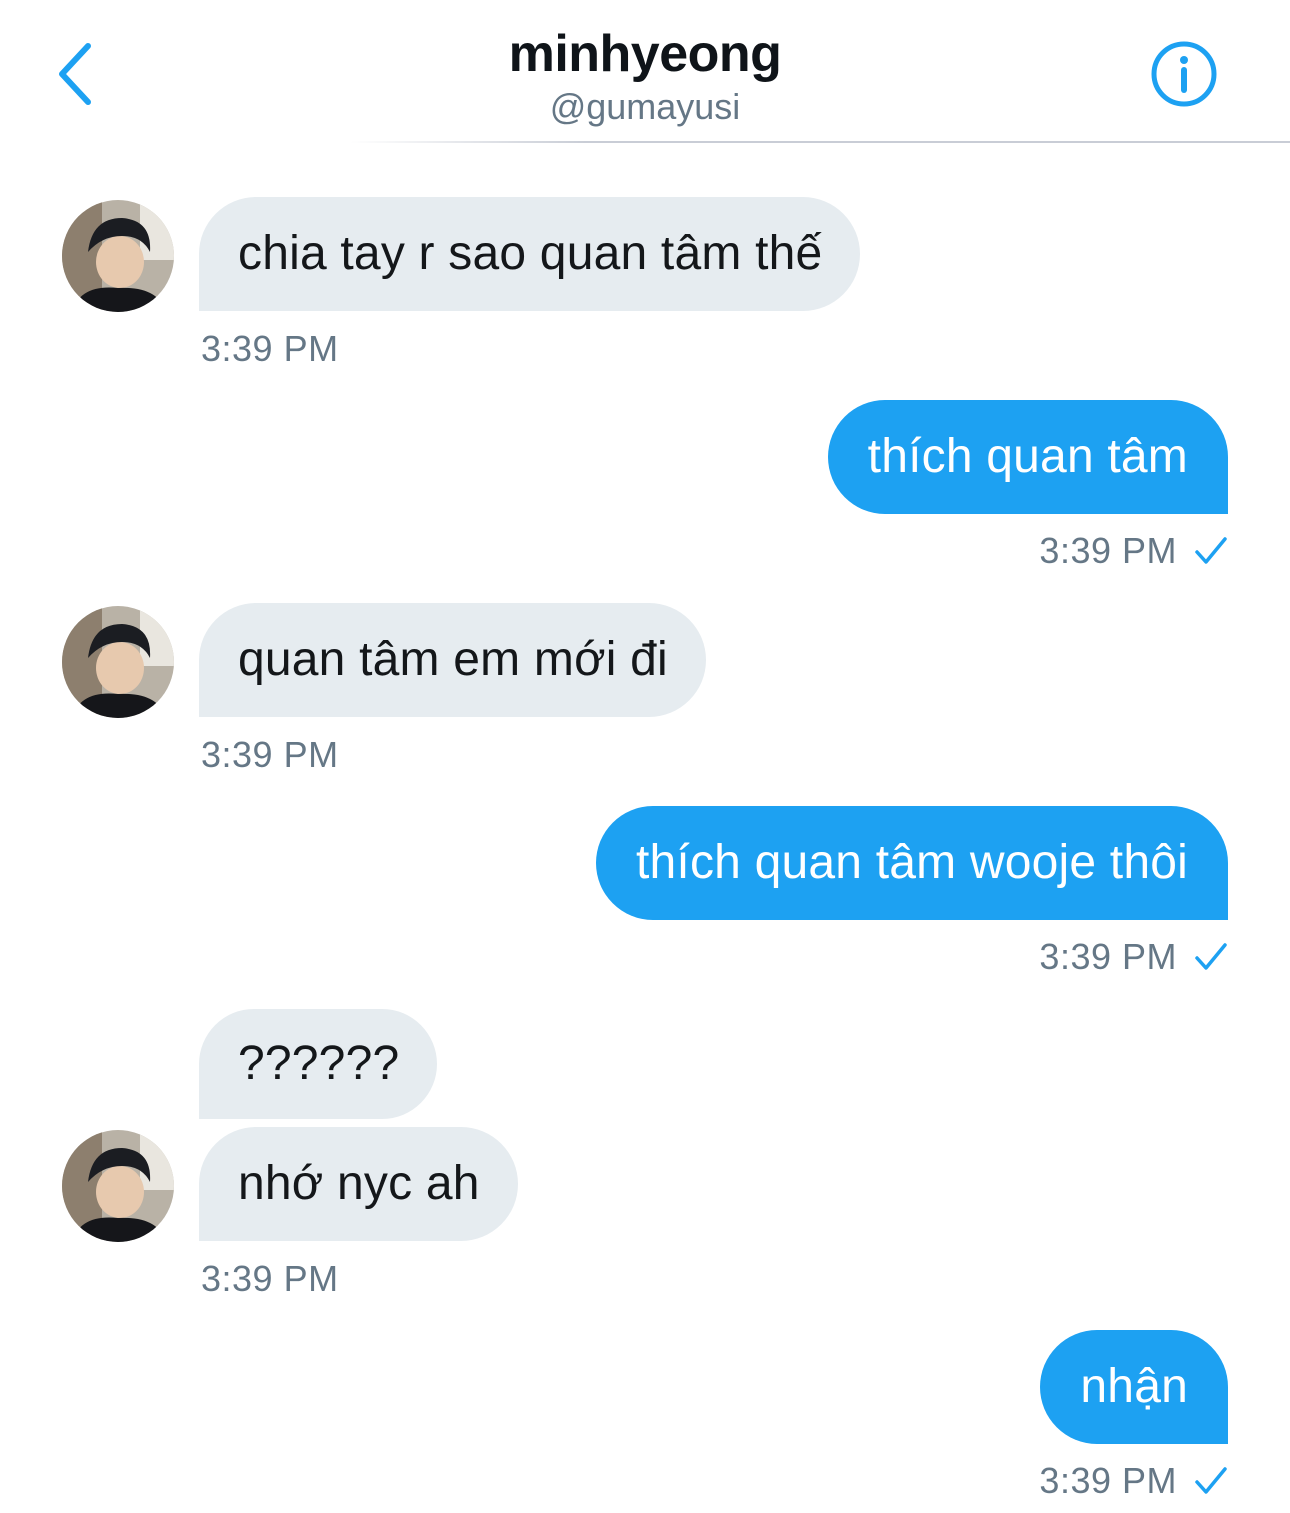 The image size is (1290, 1513). Describe the element at coordinates (645, 54) in the screenshot. I see `contact-name: minhyeong` at that location.